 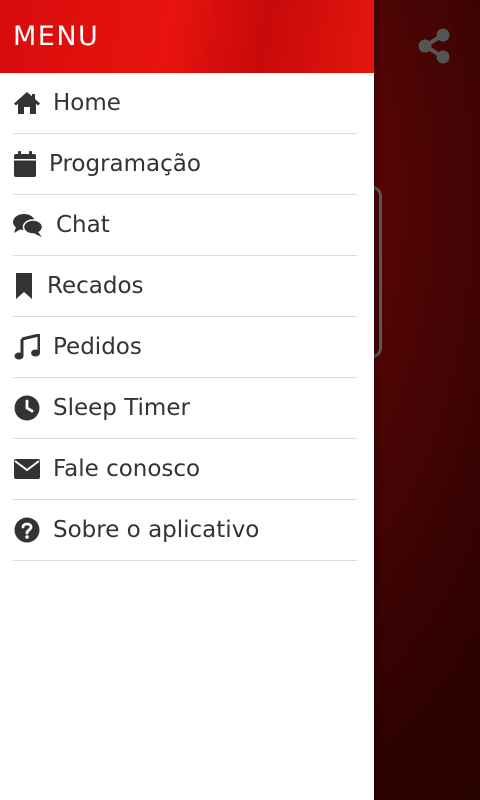 What do you see at coordinates (27, 469) in the screenshot?
I see `envelope-icon` at bounding box center [27, 469].